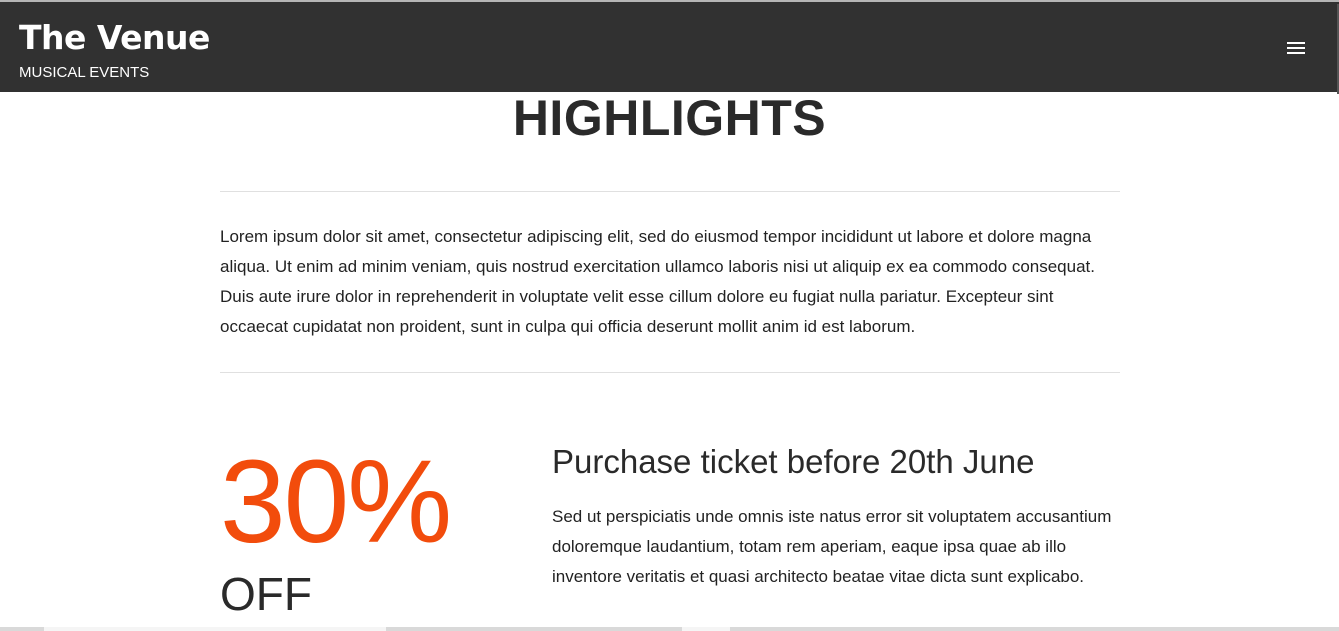 This screenshot has height=631, width=1339. I want to click on brand-subtitle: MUSICAL EVENTS, so click(84, 72).